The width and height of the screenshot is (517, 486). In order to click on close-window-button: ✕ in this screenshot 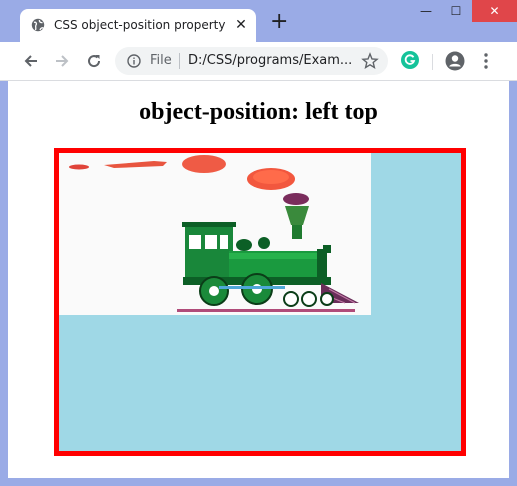, I will do `click(494, 11)`.